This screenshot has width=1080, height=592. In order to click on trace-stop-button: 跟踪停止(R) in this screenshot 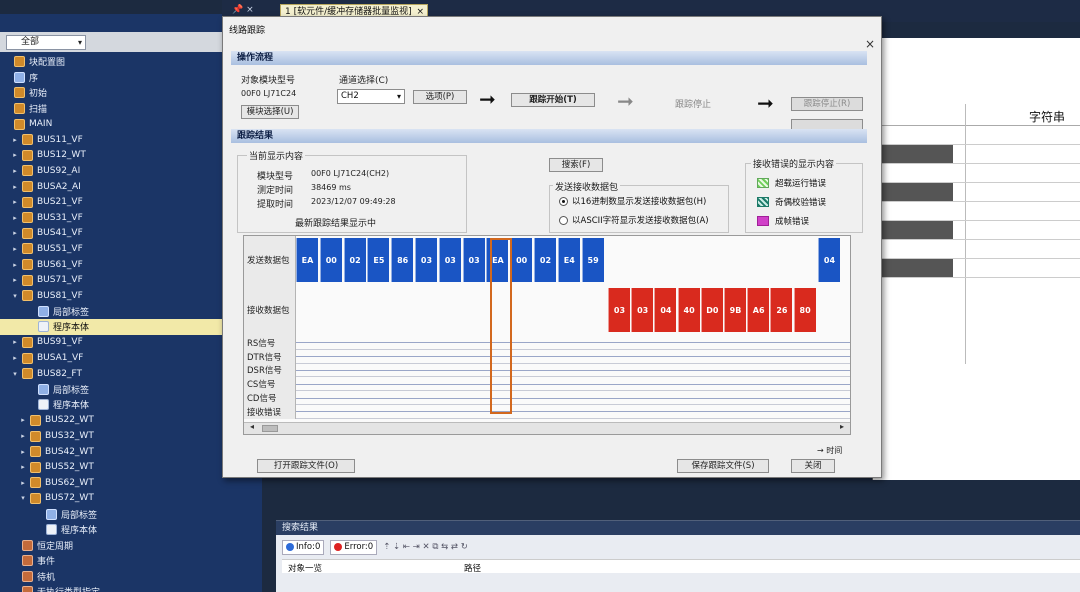, I will do `click(827, 104)`.